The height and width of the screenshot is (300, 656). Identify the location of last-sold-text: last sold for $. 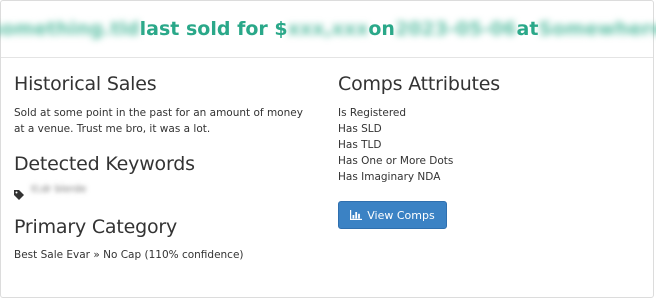
(213, 29).